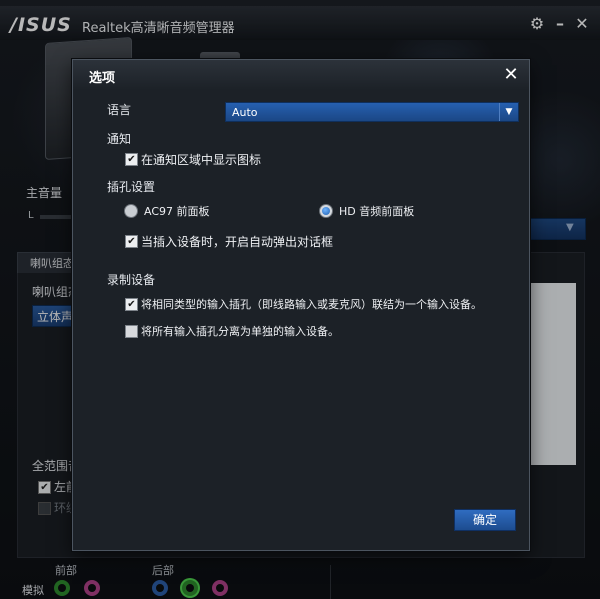 This screenshot has width=600, height=599. I want to click on ok-button: 确定, so click(485, 520).